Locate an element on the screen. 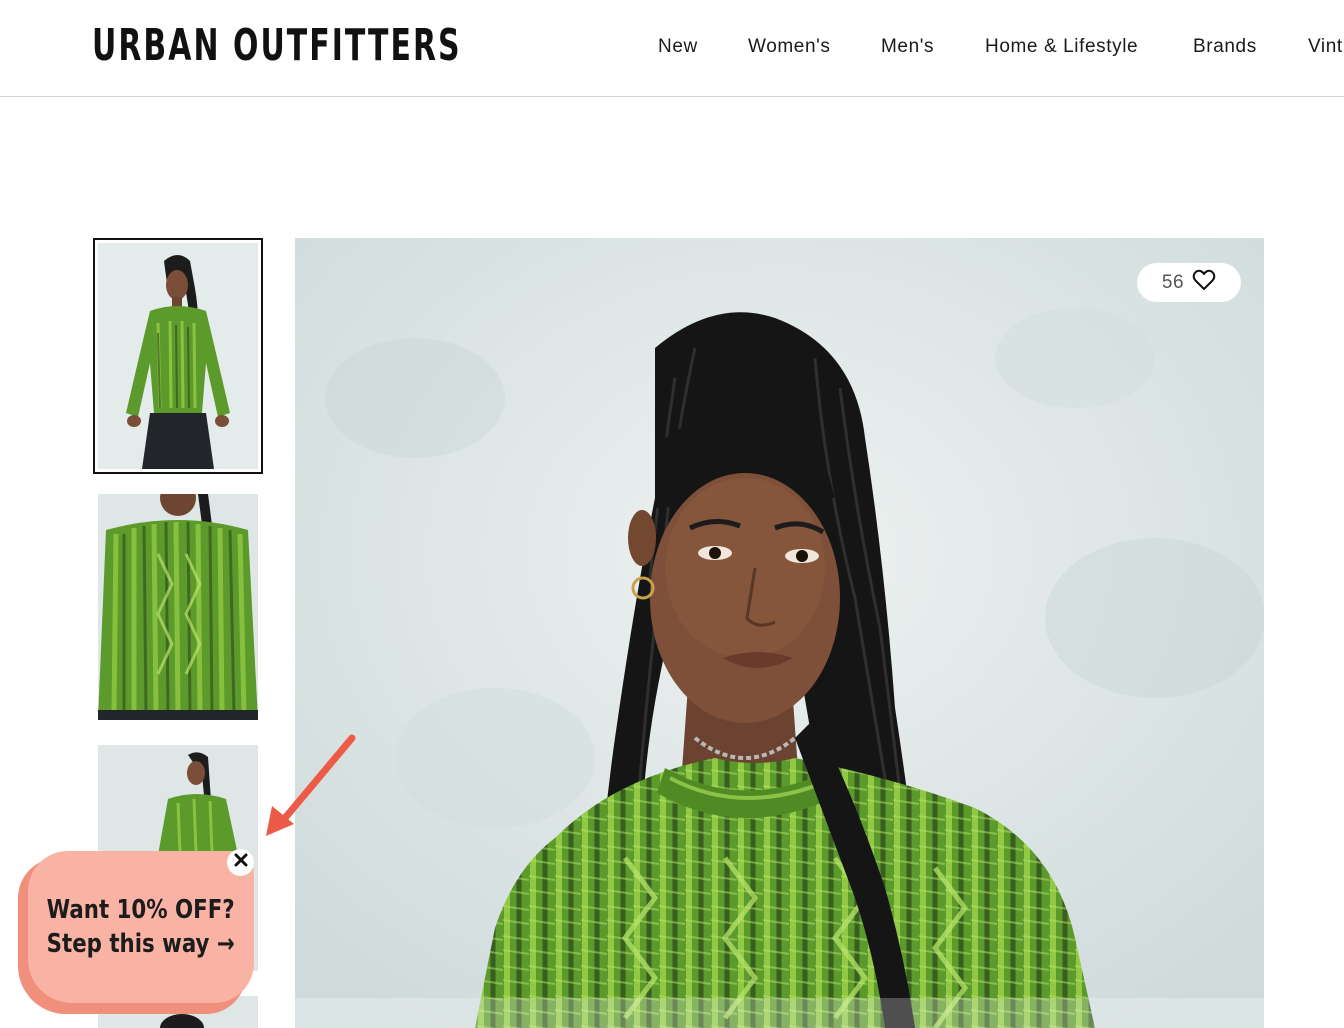 Image resolution: width=1344 pixels, height=1028 pixels. promo-headline: Want 10% OFF? is located at coordinates (141, 910).